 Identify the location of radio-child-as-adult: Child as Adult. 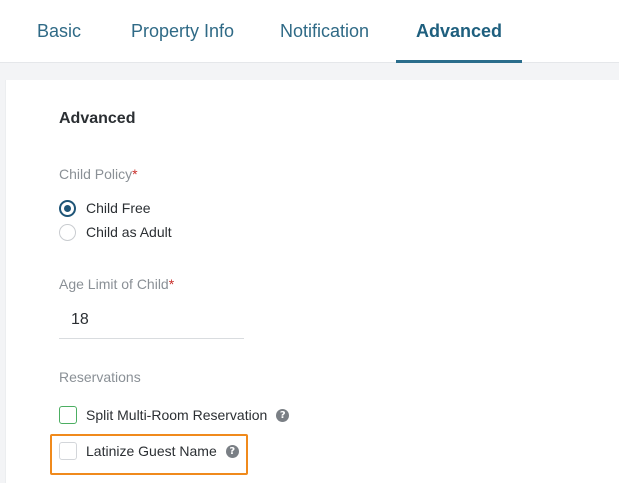
(115, 232).